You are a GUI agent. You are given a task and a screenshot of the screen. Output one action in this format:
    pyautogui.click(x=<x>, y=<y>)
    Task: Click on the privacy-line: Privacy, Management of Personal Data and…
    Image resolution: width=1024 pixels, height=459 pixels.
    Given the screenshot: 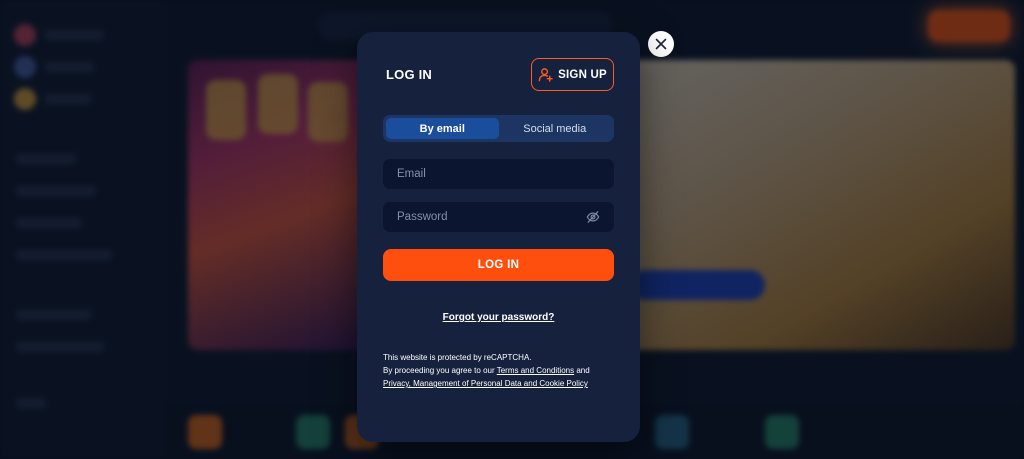 What is the action you would take?
    pyautogui.click(x=503, y=383)
    